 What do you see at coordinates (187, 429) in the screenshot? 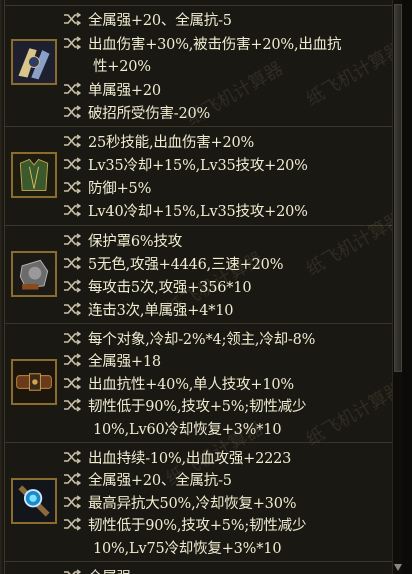
I see `effect-line-continuation: 10%,Lv60冷却恢复+3%*10` at bounding box center [187, 429].